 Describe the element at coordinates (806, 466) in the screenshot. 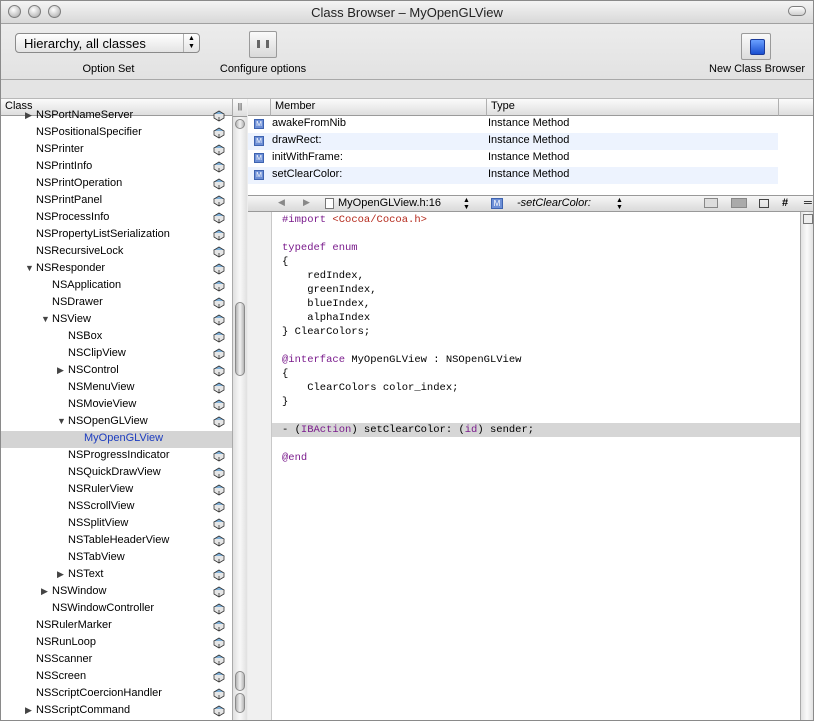

I see `editor-scrollbar` at that location.